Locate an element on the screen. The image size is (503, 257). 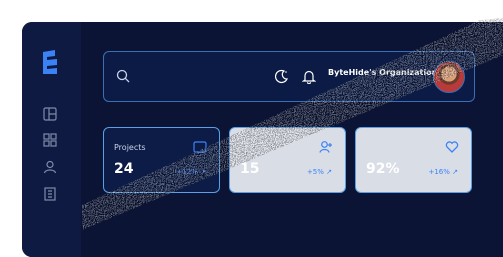
add-user-icon is located at coordinates (325, 147).